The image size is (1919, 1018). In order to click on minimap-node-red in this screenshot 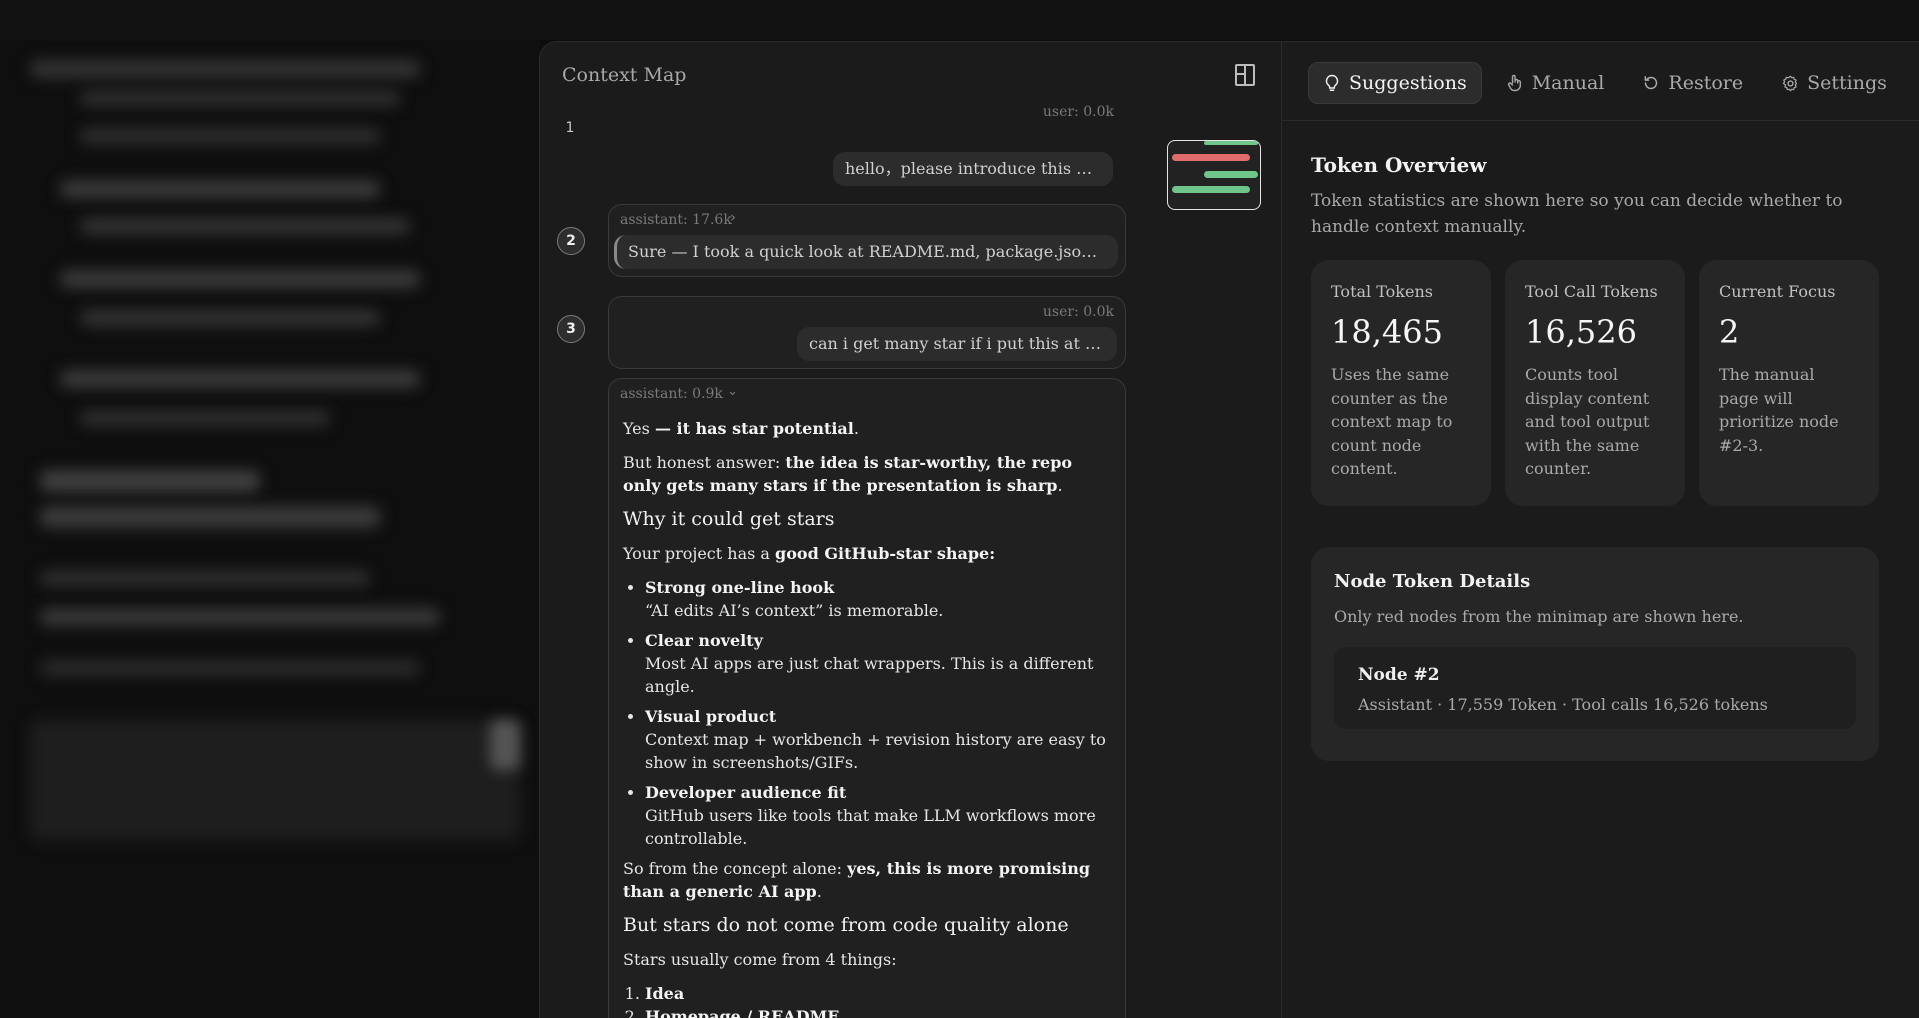, I will do `click(1211, 157)`.